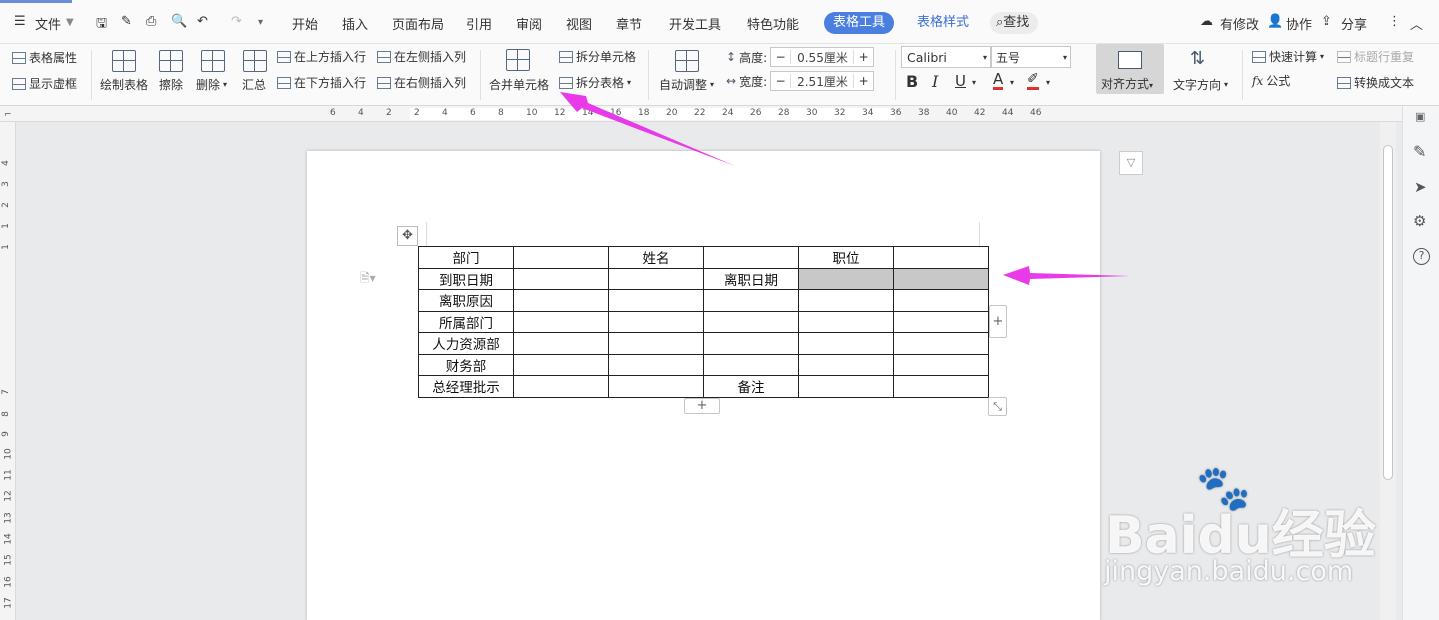  Describe the element at coordinates (1066, 275) in the screenshot. I see `arrow-to-selected-cells` at that location.